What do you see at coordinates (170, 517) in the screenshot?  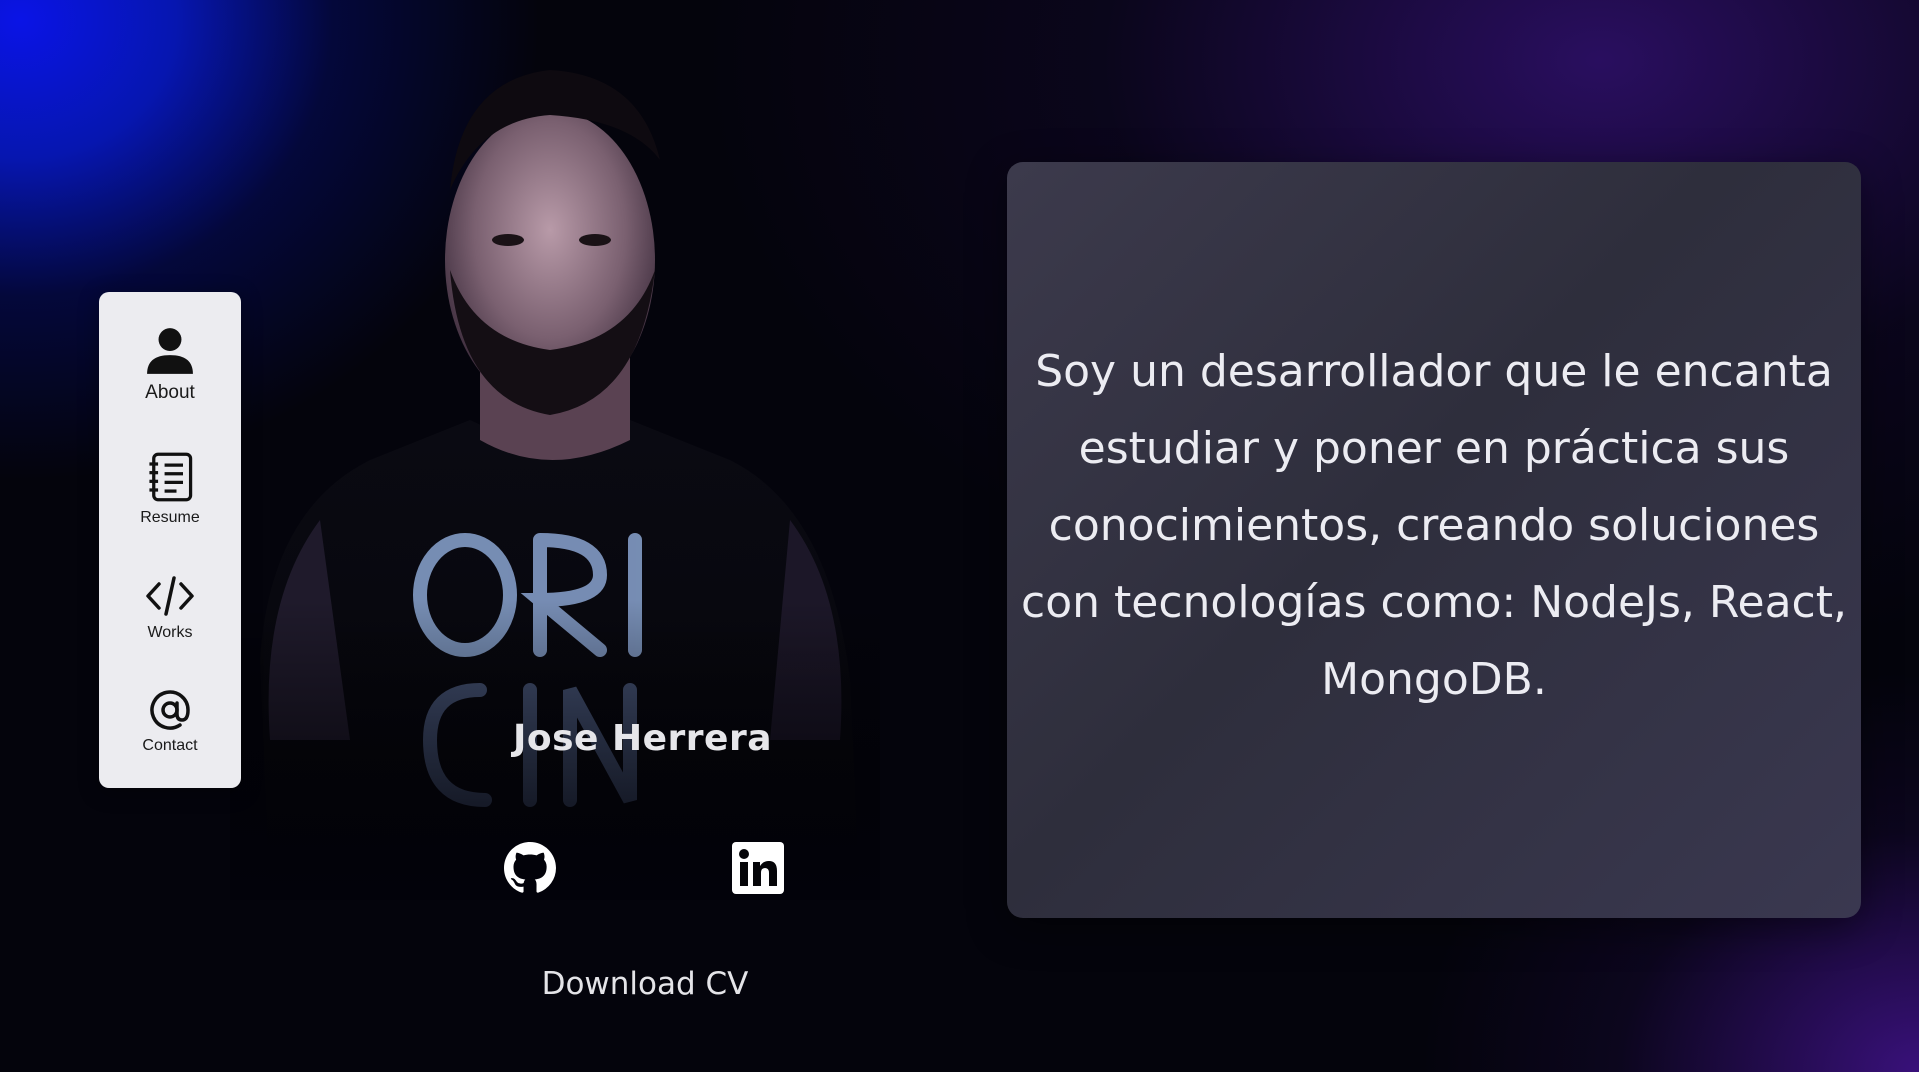 I see `nav-label-resume: Resume` at bounding box center [170, 517].